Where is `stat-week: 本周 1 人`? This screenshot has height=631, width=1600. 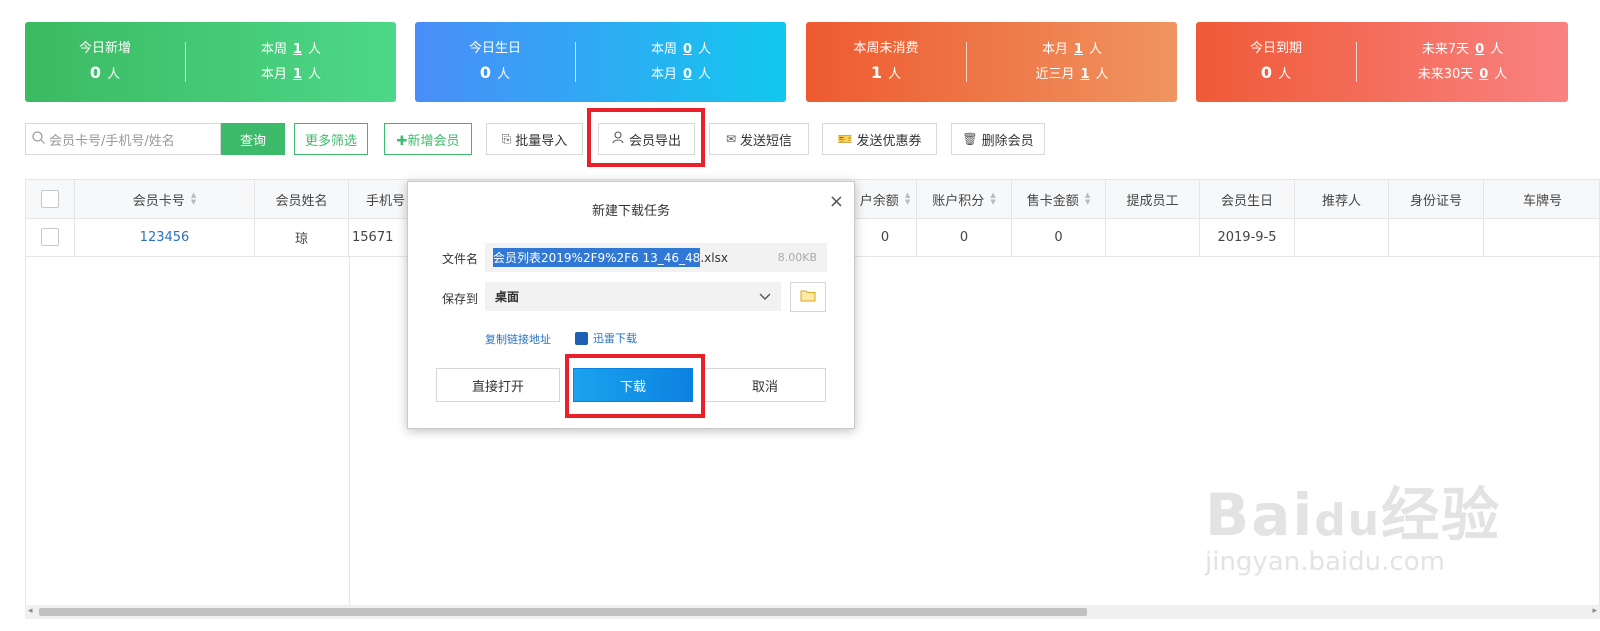 stat-week: 本周 1 人 is located at coordinates (291, 49).